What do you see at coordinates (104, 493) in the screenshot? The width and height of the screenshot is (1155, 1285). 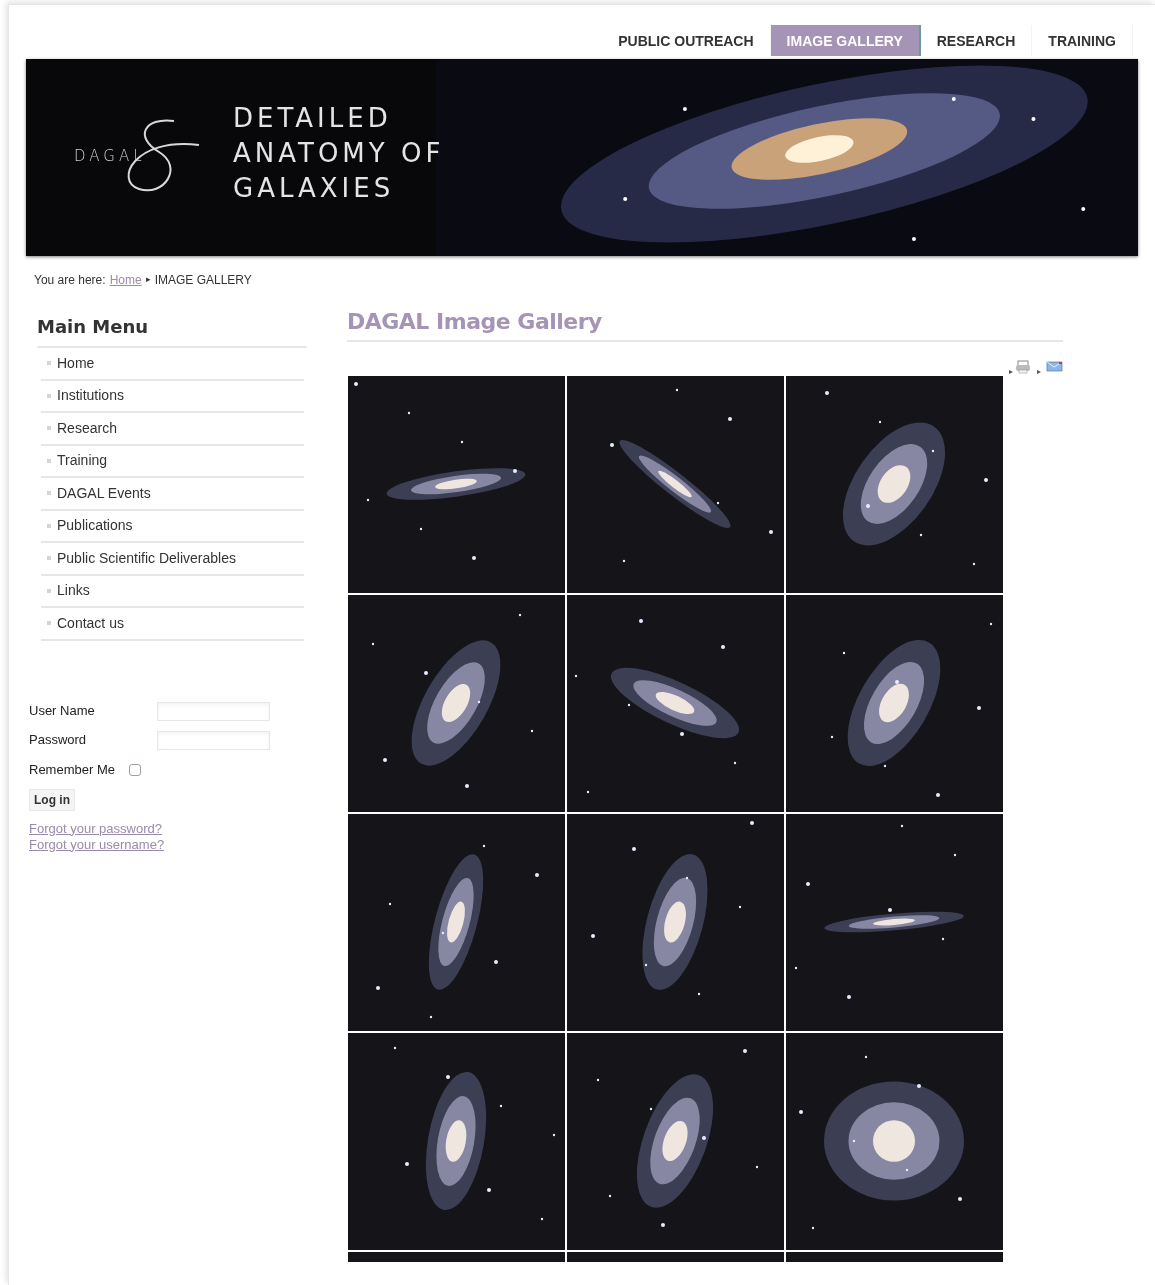 I see `menu-link: DAGAL Events` at bounding box center [104, 493].